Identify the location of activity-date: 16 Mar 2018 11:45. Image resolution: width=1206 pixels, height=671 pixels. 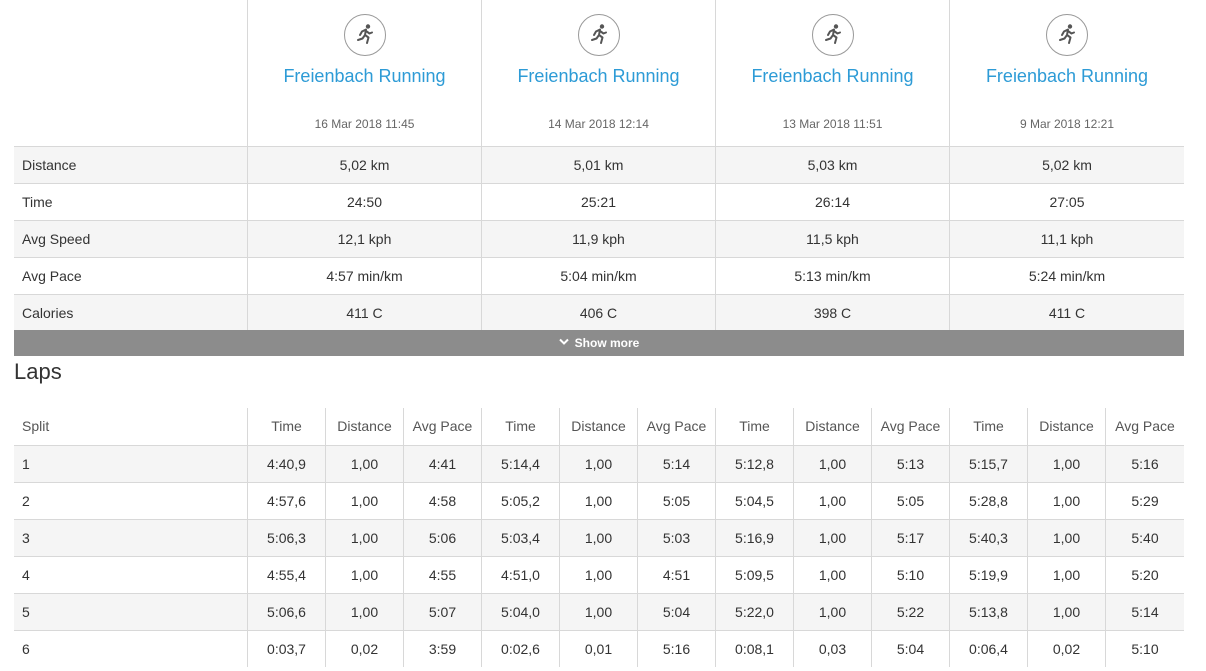
(364, 124).